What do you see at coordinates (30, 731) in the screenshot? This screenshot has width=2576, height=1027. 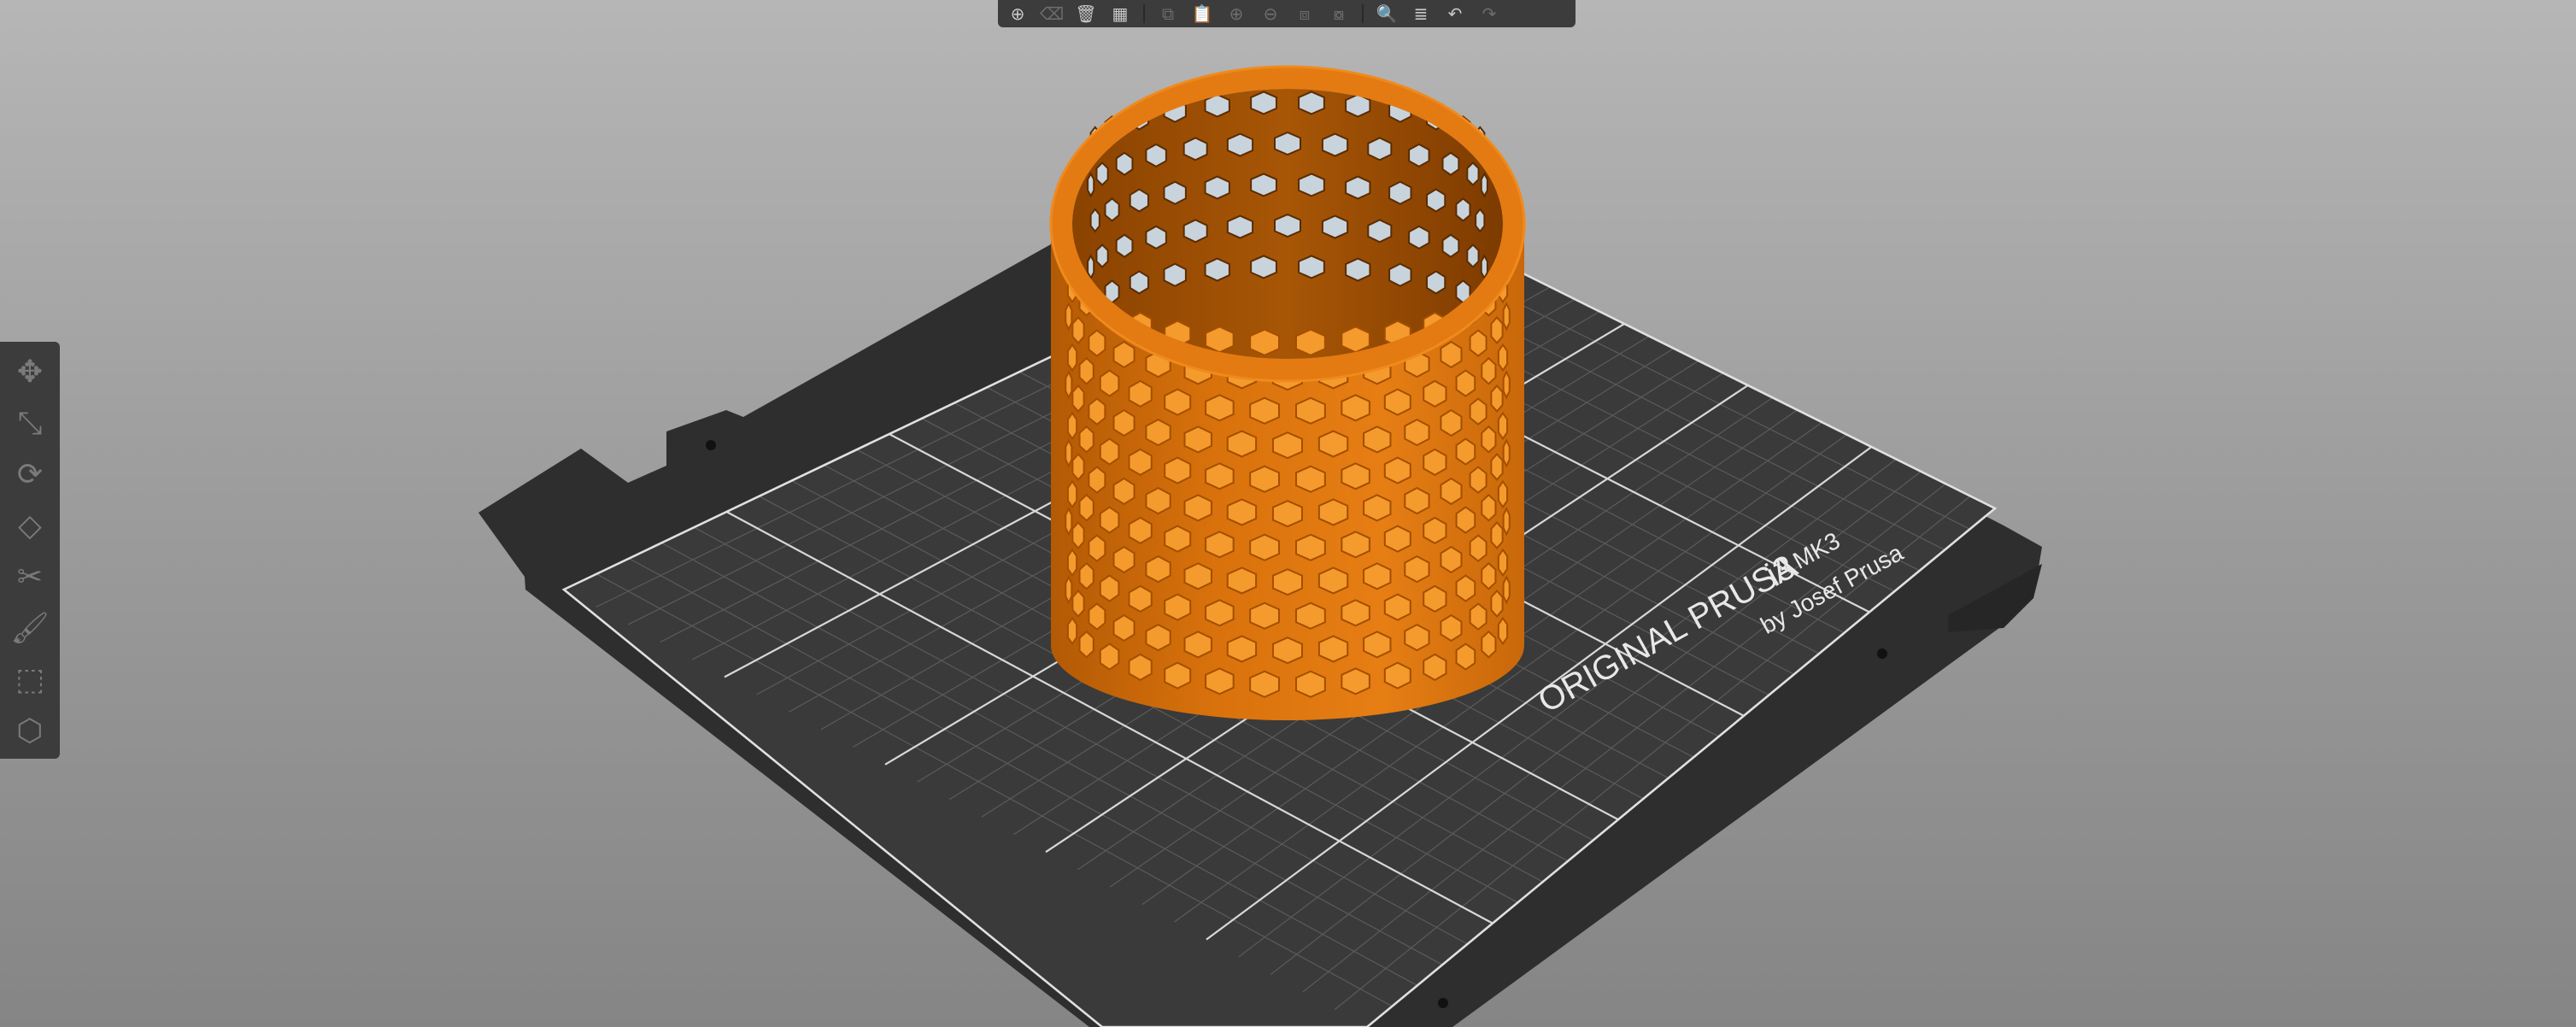 I see `view-cube-icon: ⬡` at bounding box center [30, 731].